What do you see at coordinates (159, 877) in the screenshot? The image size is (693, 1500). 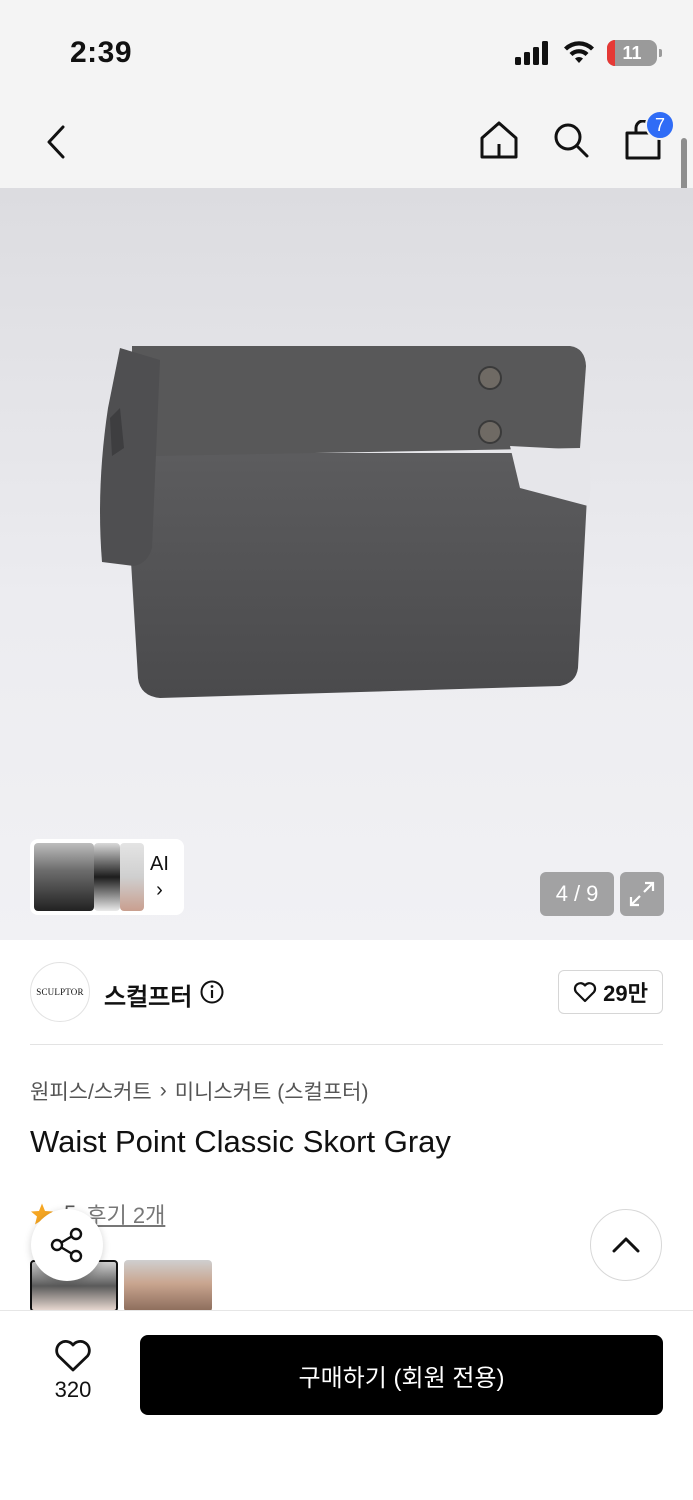 I see `ai-label: AI ›` at bounding box center [159, 877].